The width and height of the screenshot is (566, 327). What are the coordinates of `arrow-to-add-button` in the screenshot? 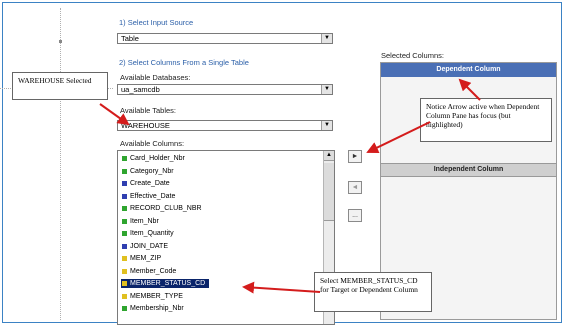 It's located at (398, 137).